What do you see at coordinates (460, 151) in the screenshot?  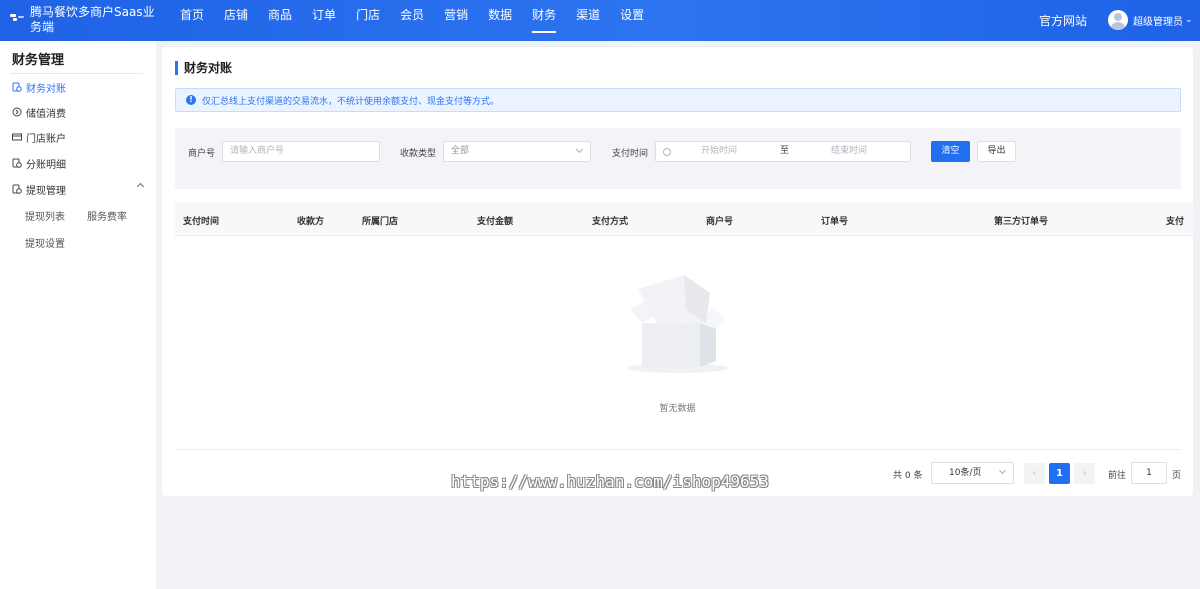 I see `type-value: 全部` at bounding box center [460, 151].